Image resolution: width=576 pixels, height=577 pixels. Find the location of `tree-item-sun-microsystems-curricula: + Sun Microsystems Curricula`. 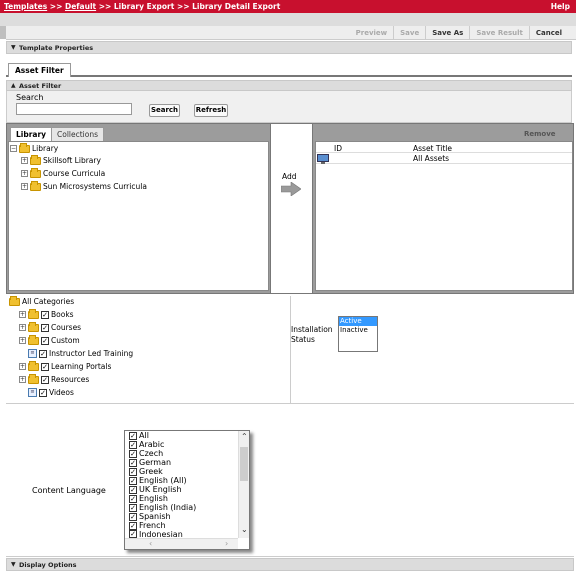

tree-item-sun-microsystems-curricula: + Sun Microsystems Curricula is located at coordinates (84, 185).